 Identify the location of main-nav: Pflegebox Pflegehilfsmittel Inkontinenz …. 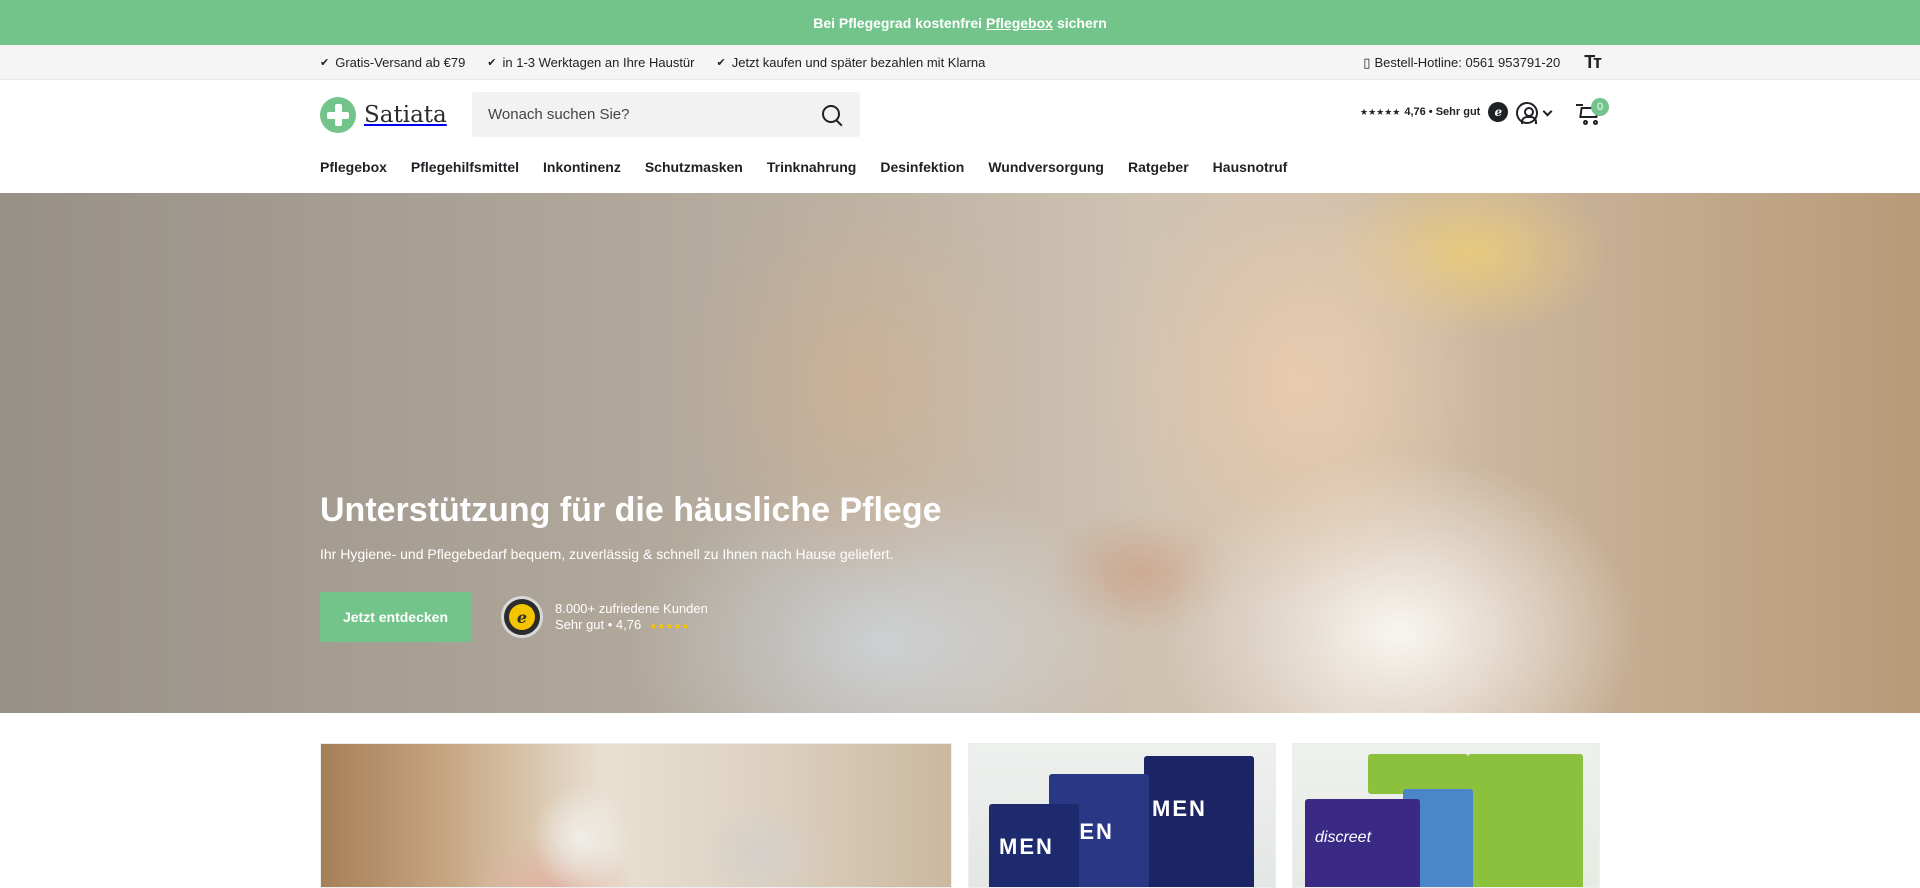
(803, 167).